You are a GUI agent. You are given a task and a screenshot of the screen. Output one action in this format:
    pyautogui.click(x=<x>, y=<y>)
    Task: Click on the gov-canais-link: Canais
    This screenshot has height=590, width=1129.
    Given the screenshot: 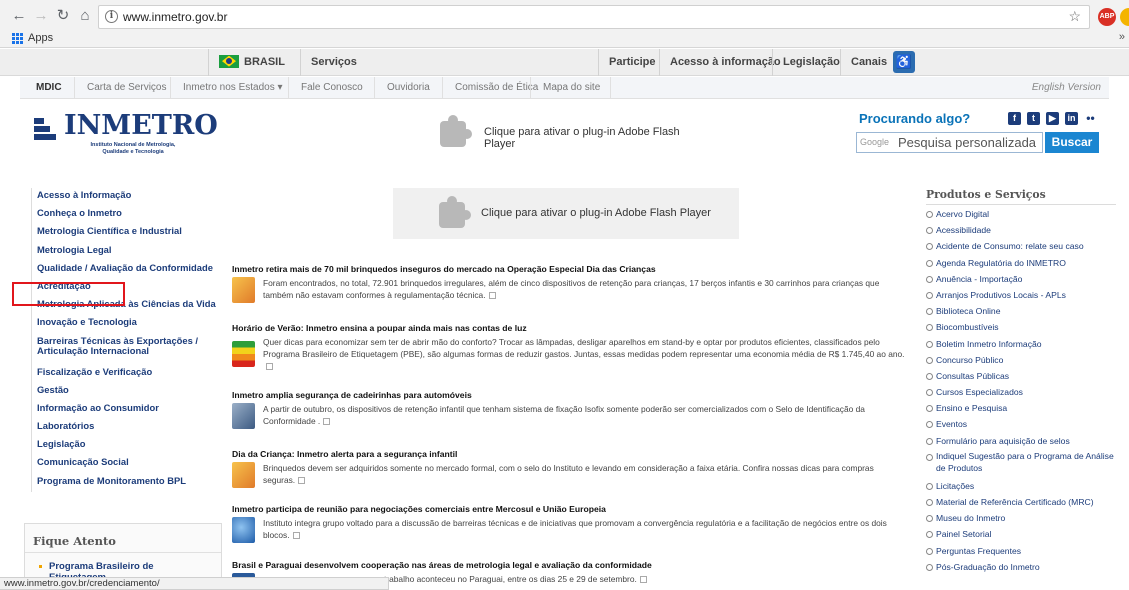 What is the action you would take?
    pyautogui.click(x=868, y=62)
    